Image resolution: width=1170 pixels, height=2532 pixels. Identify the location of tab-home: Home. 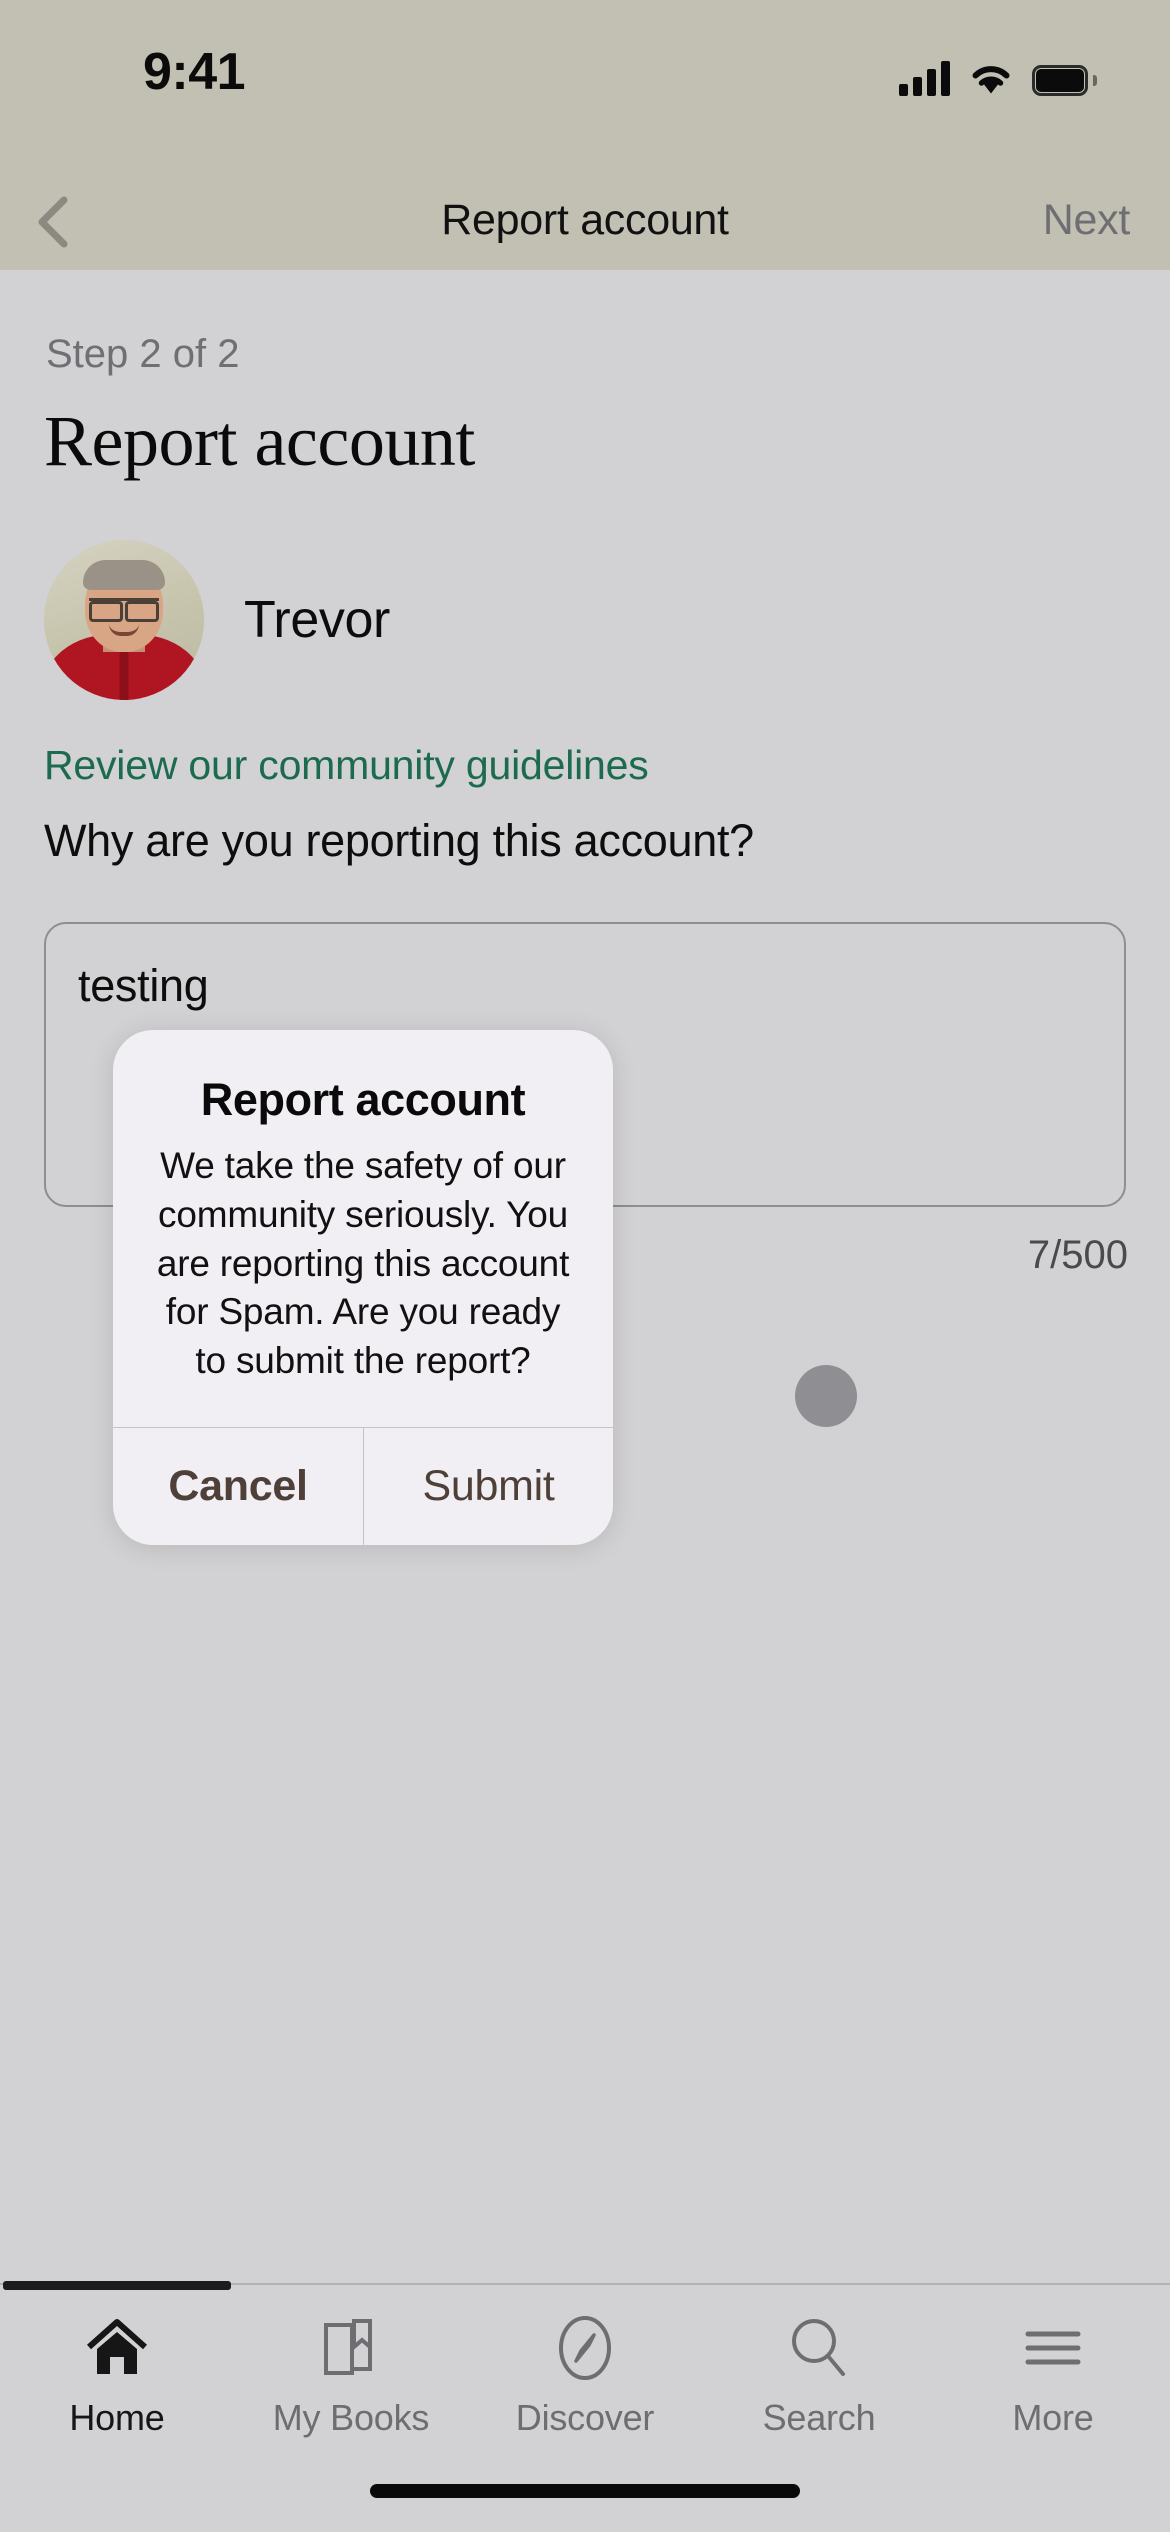
(117, 2408).